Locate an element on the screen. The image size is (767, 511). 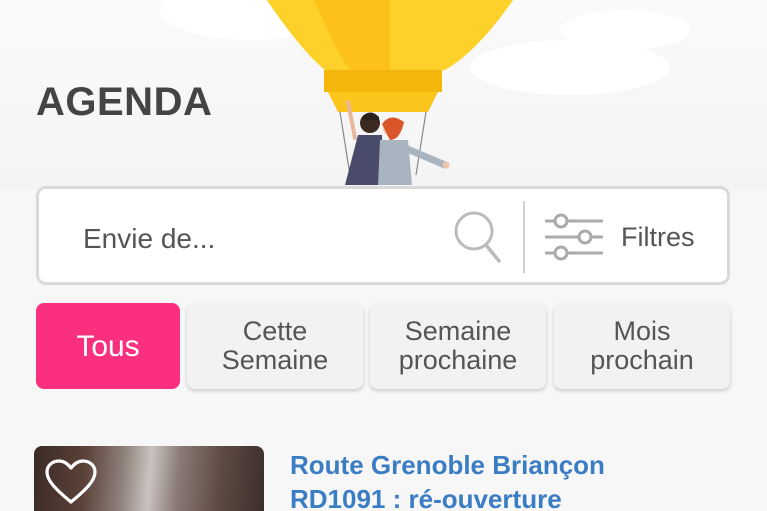
tab-this-week: Cette Semaine is located at coordinates (275, 346).